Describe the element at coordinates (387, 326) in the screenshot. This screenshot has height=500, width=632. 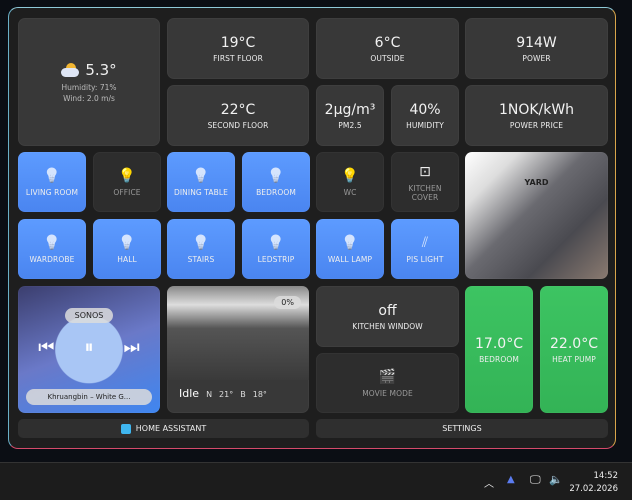
I see `kitchen-window-label: KITCHEN WINDOW` at that location.